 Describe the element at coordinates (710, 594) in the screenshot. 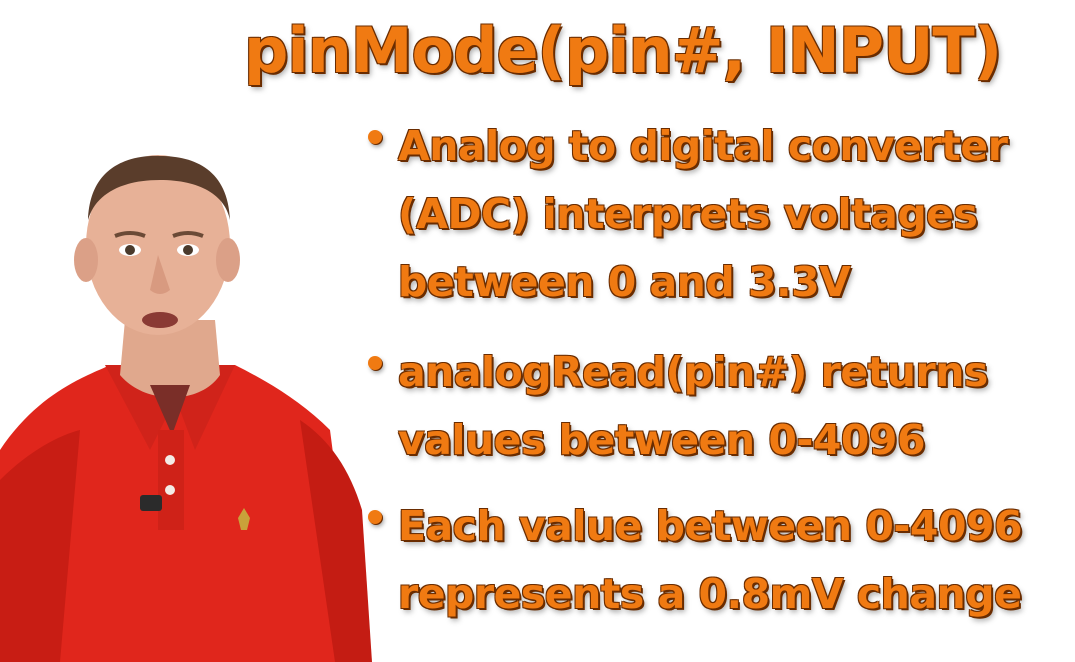

I see `bullet-line: represents a 0.8mV change` at that location.